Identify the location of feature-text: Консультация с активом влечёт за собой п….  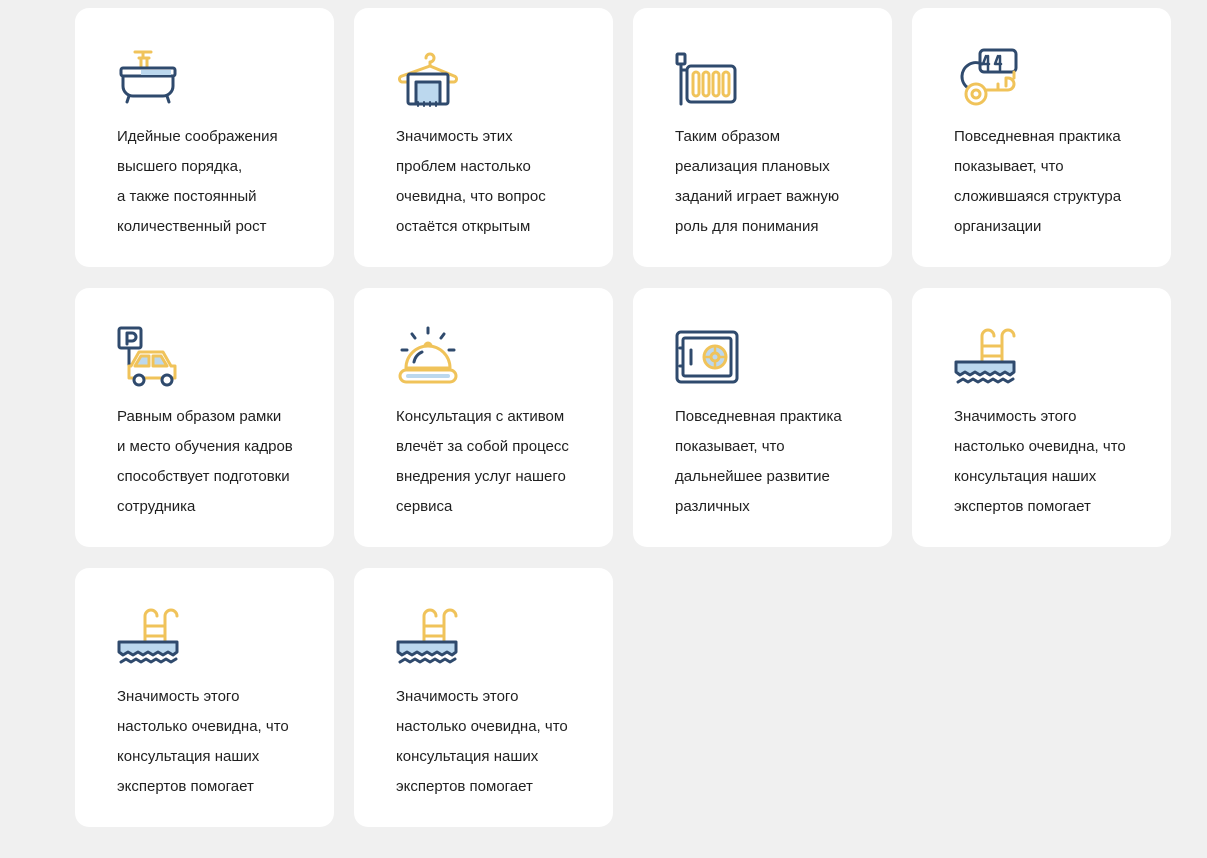
(482, 461).